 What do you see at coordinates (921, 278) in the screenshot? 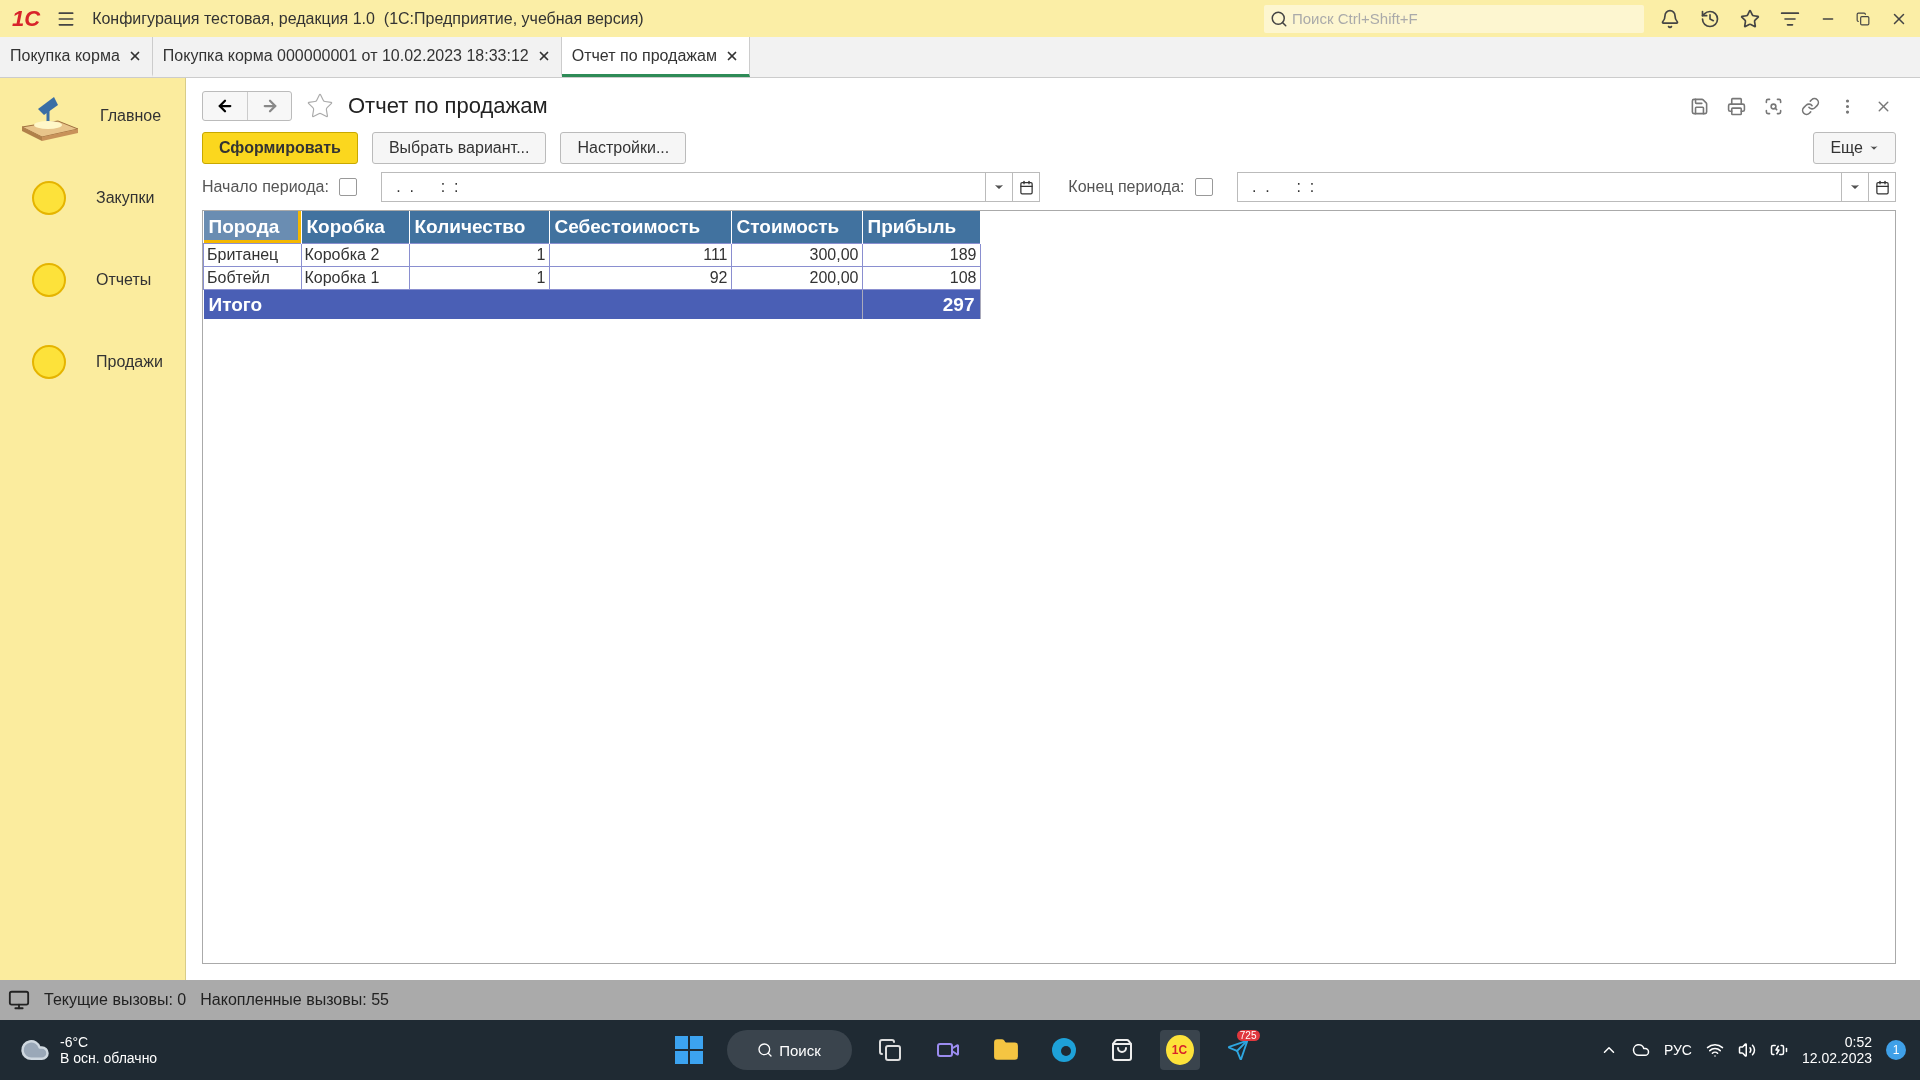
I see `table-cell: 108` at bounding box center [921, 278].